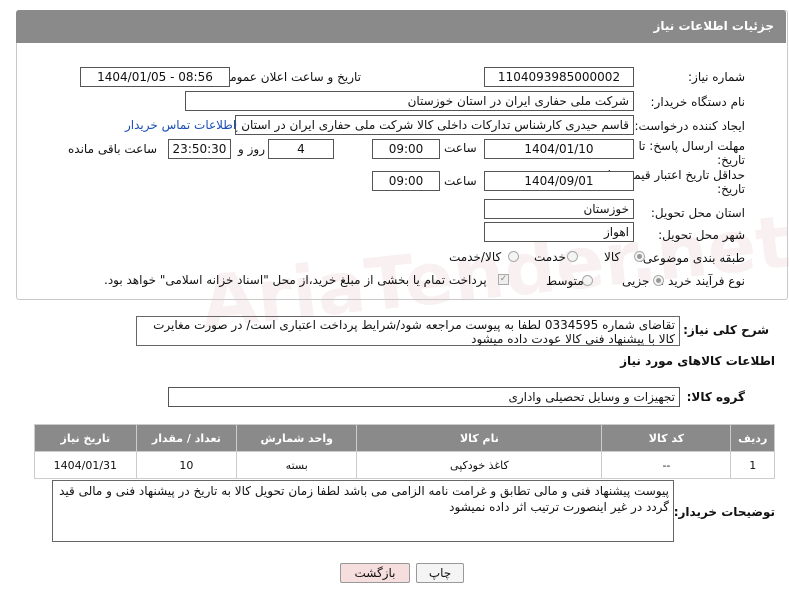 Image resolution: width=789 pixels, height=598 pixels. I want to click on announce-field: 1404/01/05 - 08:56, so click(155, 77).